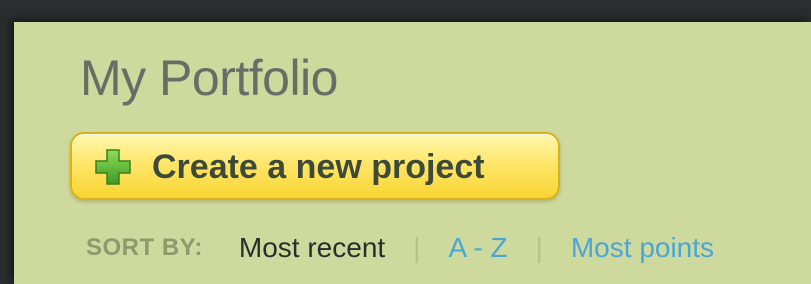 This screenshot has width=811, height=284. What do you see at coordinates (318, 167) in the screenshot?
I see `create-project-label: Create a new project` at bounding box center [318, 167].